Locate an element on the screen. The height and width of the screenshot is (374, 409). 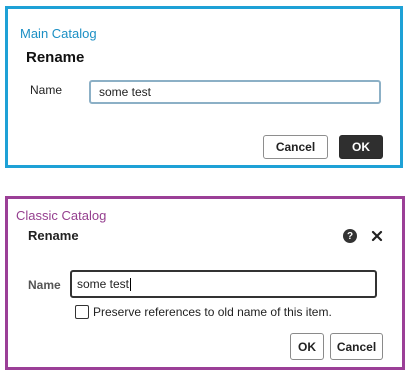
close-icon is located at coordinates (377, 236).